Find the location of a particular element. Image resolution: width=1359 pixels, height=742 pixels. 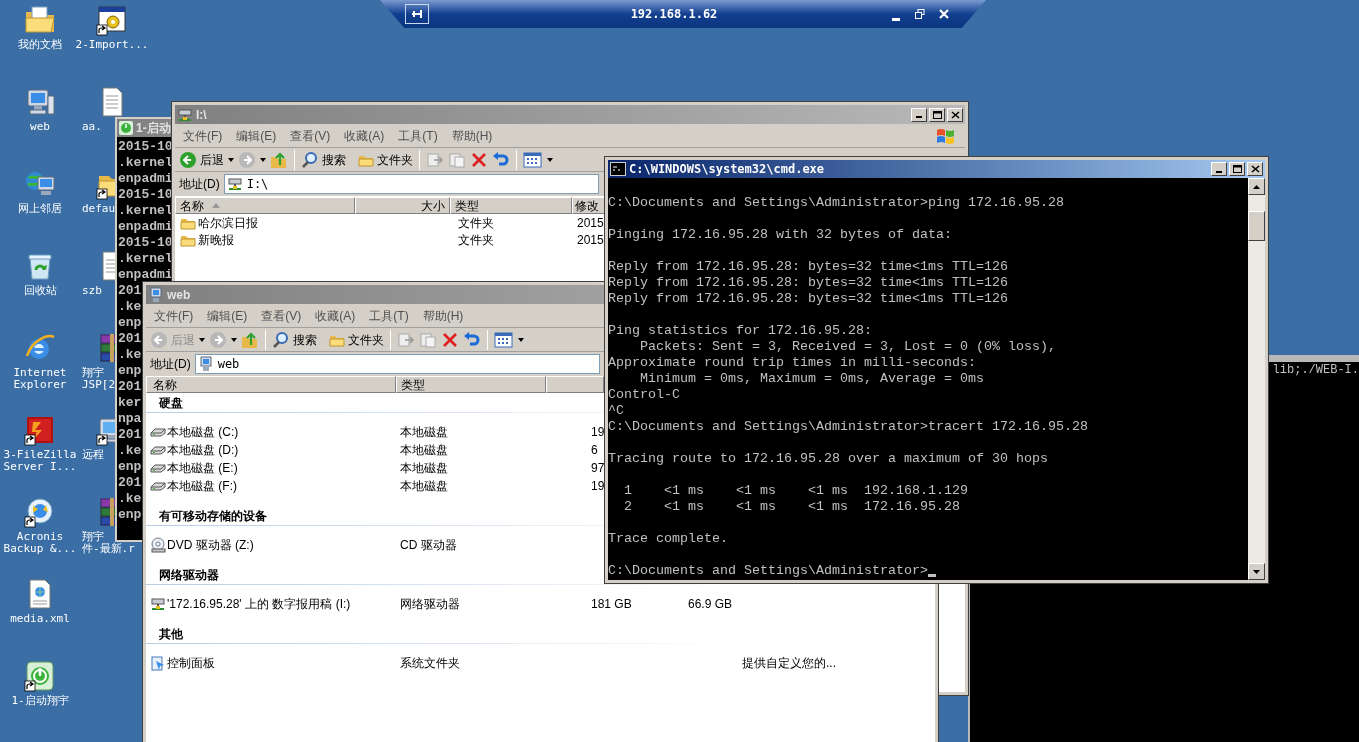

app-window-icon is located at coordinates (112, 20).